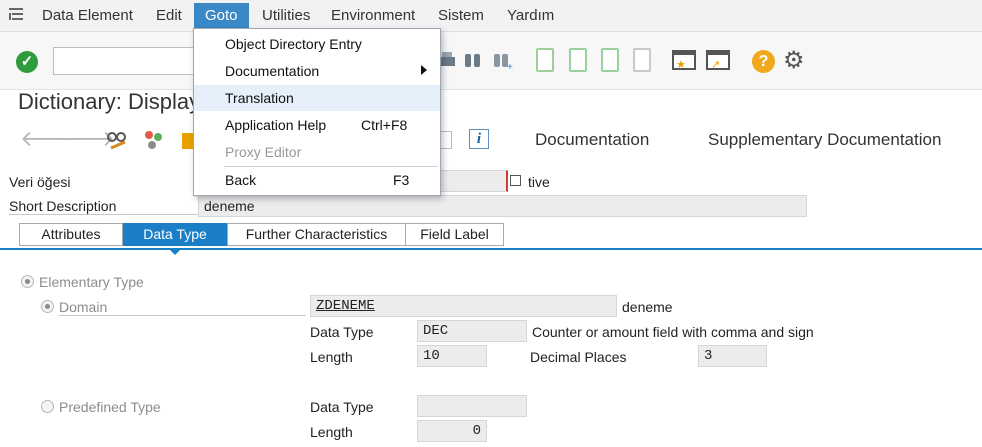 The image size is (982, 447). I want to click on data-type-label: Data Type, so click(342, 332).